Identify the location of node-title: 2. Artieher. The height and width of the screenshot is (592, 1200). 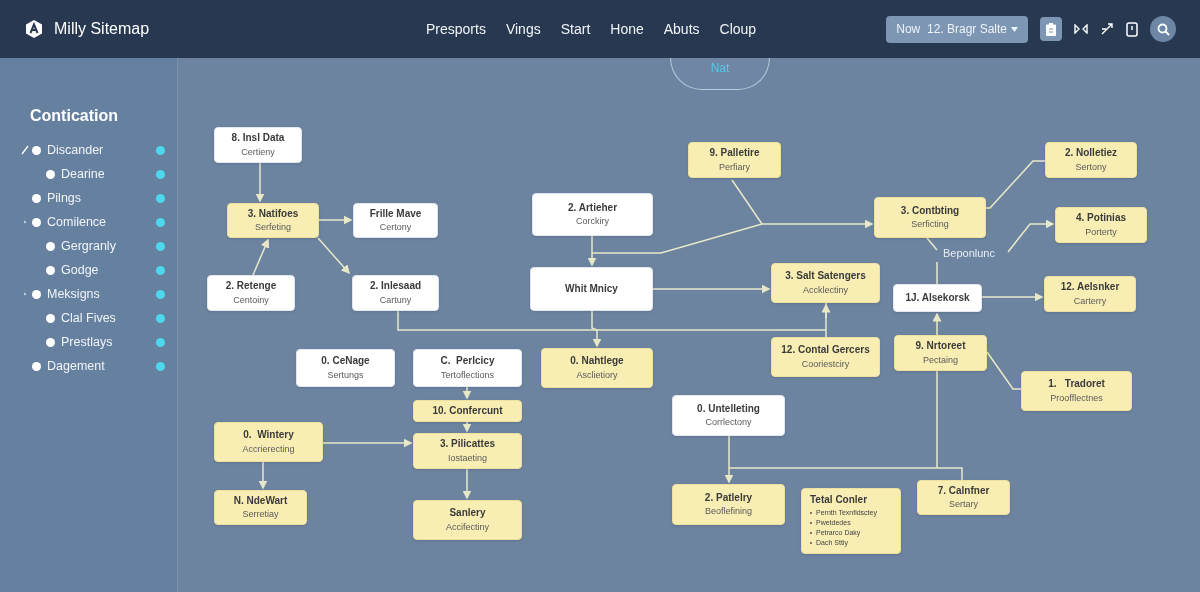
(592, 208).